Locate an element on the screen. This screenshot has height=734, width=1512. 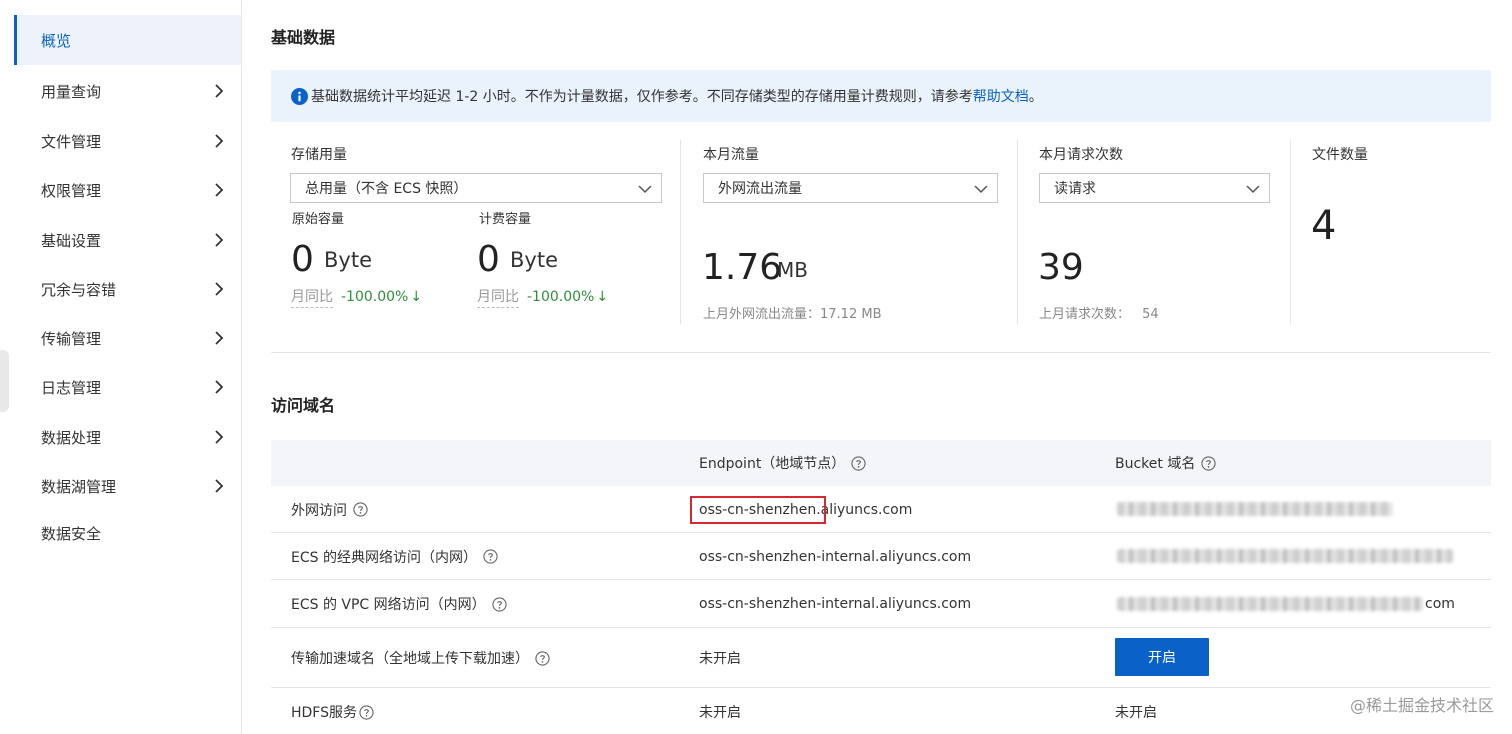
row-name-text: 传输加速域名（全地域上传下载加速） is located at coordinates (410, 659).